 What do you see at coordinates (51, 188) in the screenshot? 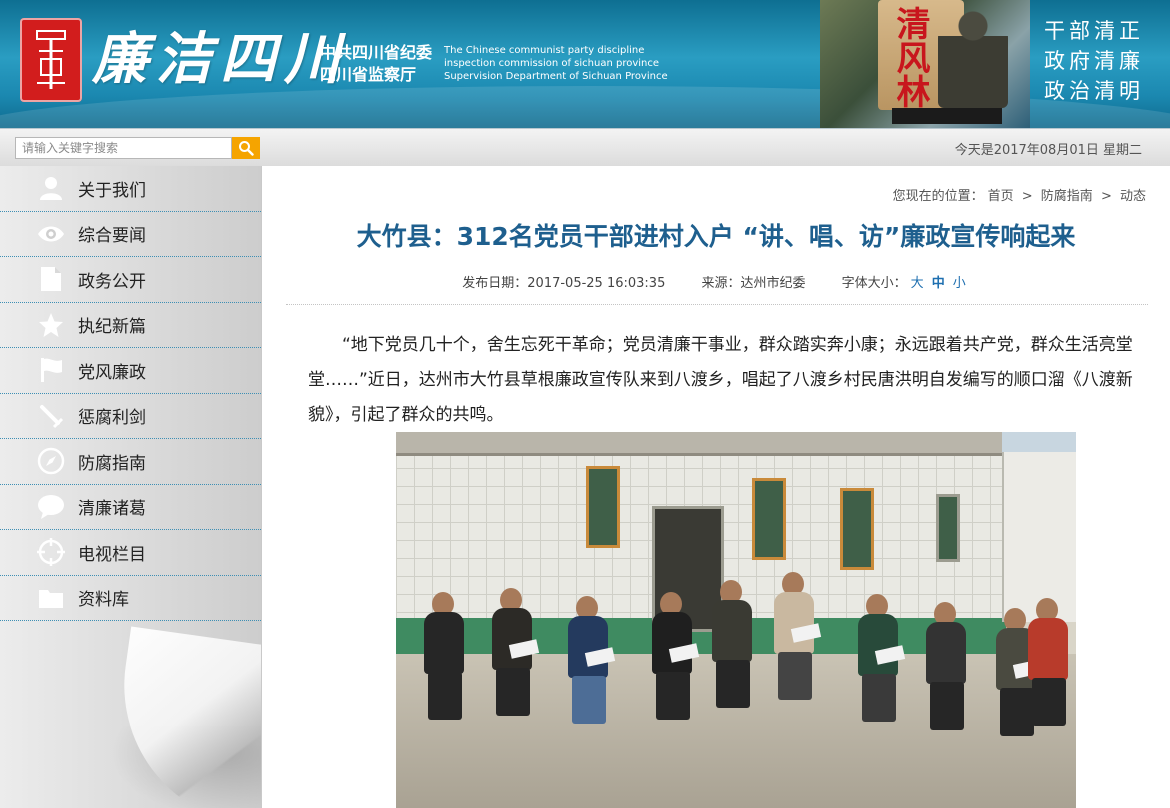
I see `user-icon` at bounding box center [51, 188].